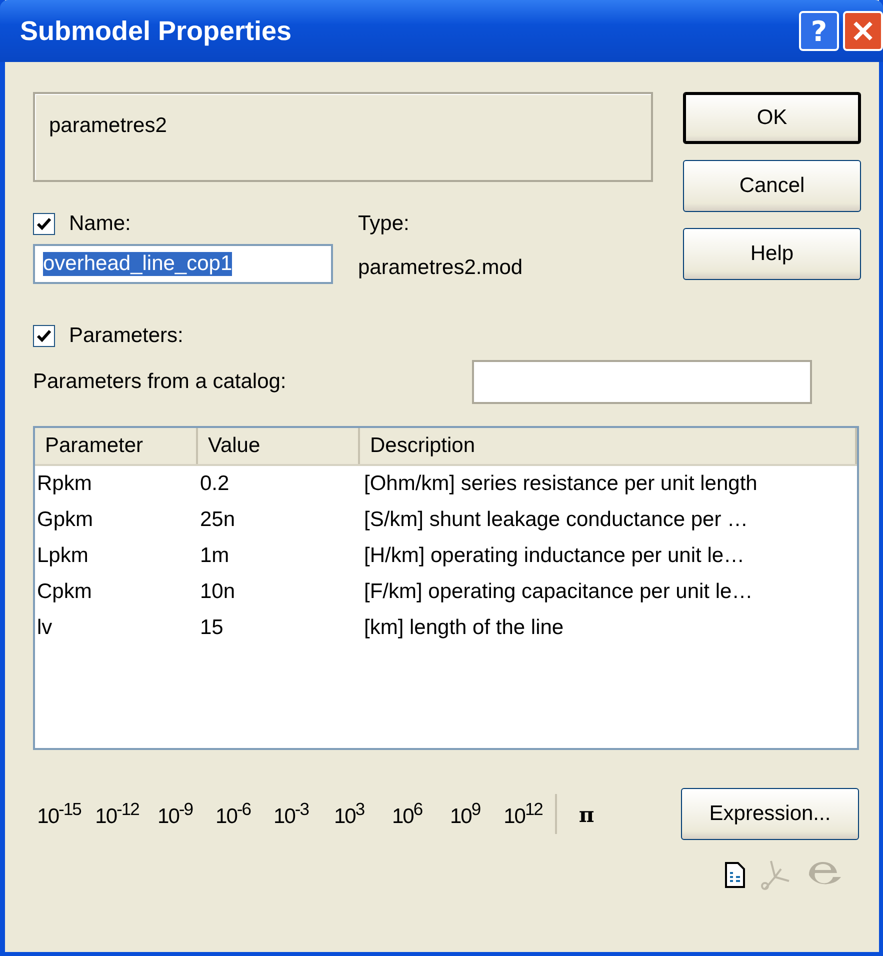  What do you see at coordinates (214, 484) in the screenshot?
I see `table-cell-text: 0.2` at bounding box center [214, 484].